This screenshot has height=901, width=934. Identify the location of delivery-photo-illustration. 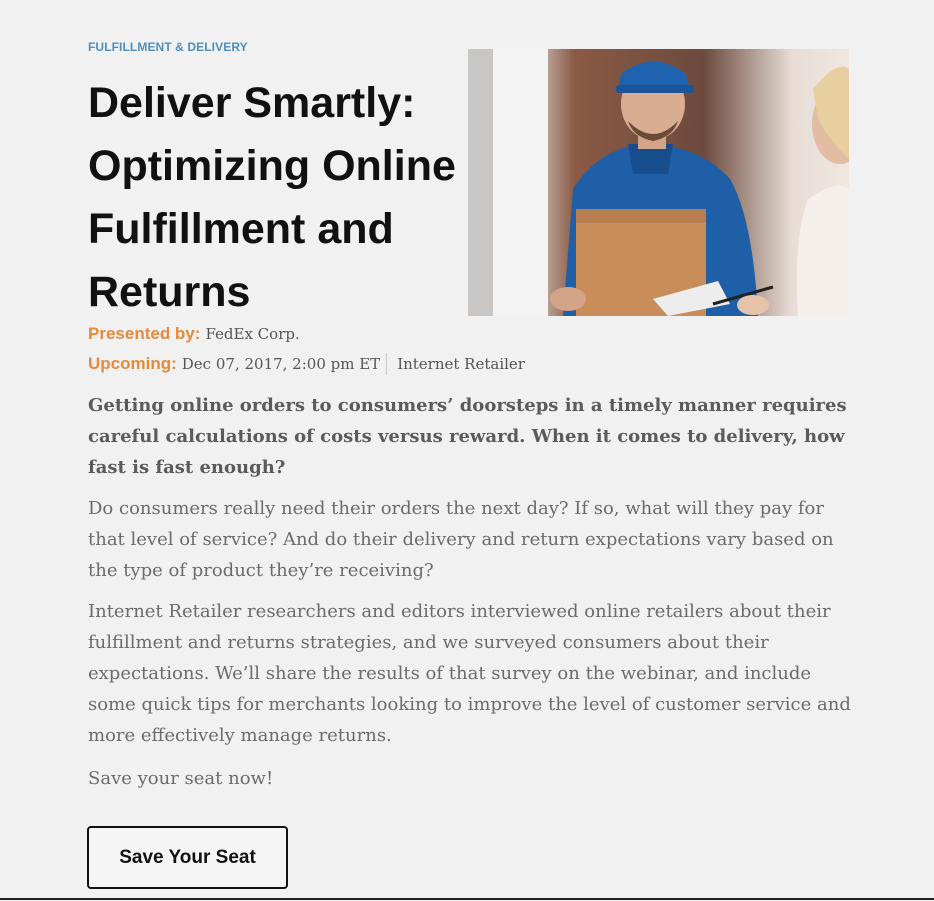
(658, 182).